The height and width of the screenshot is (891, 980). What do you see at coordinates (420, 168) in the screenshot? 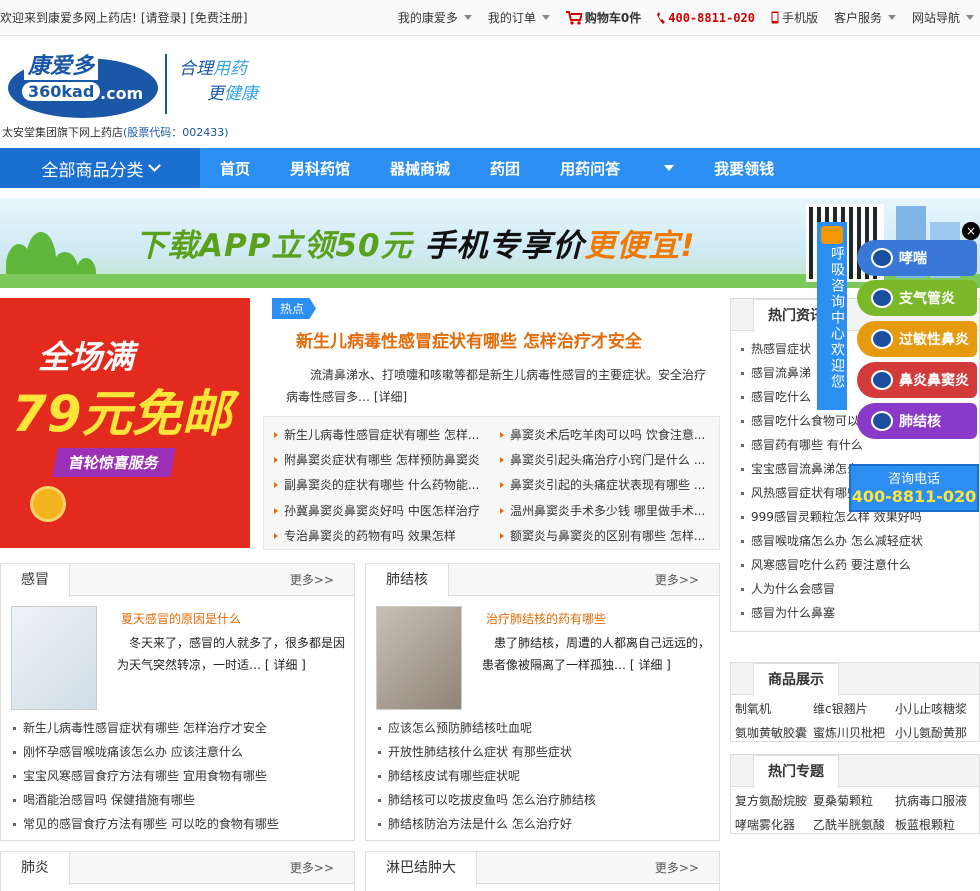
I see `nav-equipment-mall: 器械商城` at bounding box center [420, 168].